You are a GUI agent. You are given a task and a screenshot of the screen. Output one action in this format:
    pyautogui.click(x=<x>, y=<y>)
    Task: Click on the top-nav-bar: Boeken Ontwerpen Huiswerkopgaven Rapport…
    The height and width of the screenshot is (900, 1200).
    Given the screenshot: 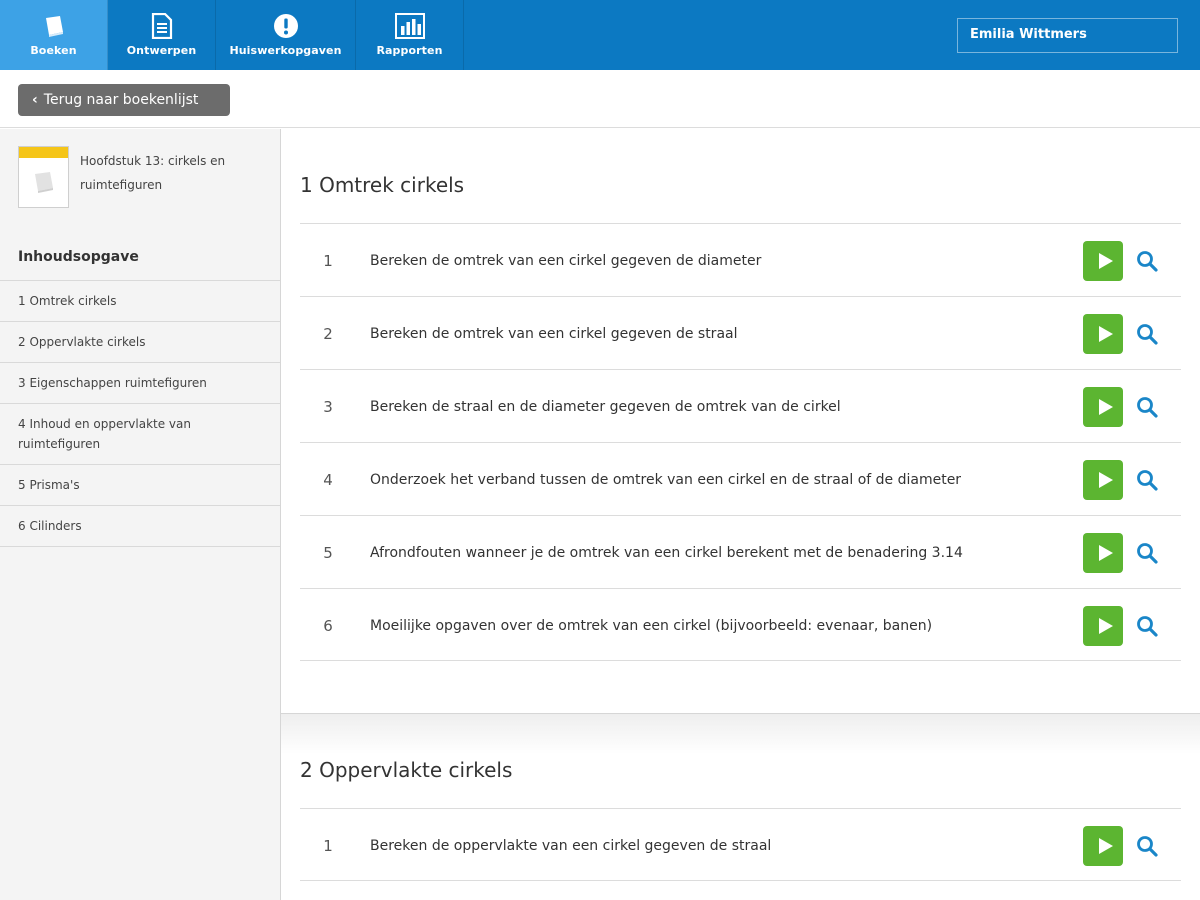 What is the action you would take?
    pyautogui.click(x=600, y=35)
    